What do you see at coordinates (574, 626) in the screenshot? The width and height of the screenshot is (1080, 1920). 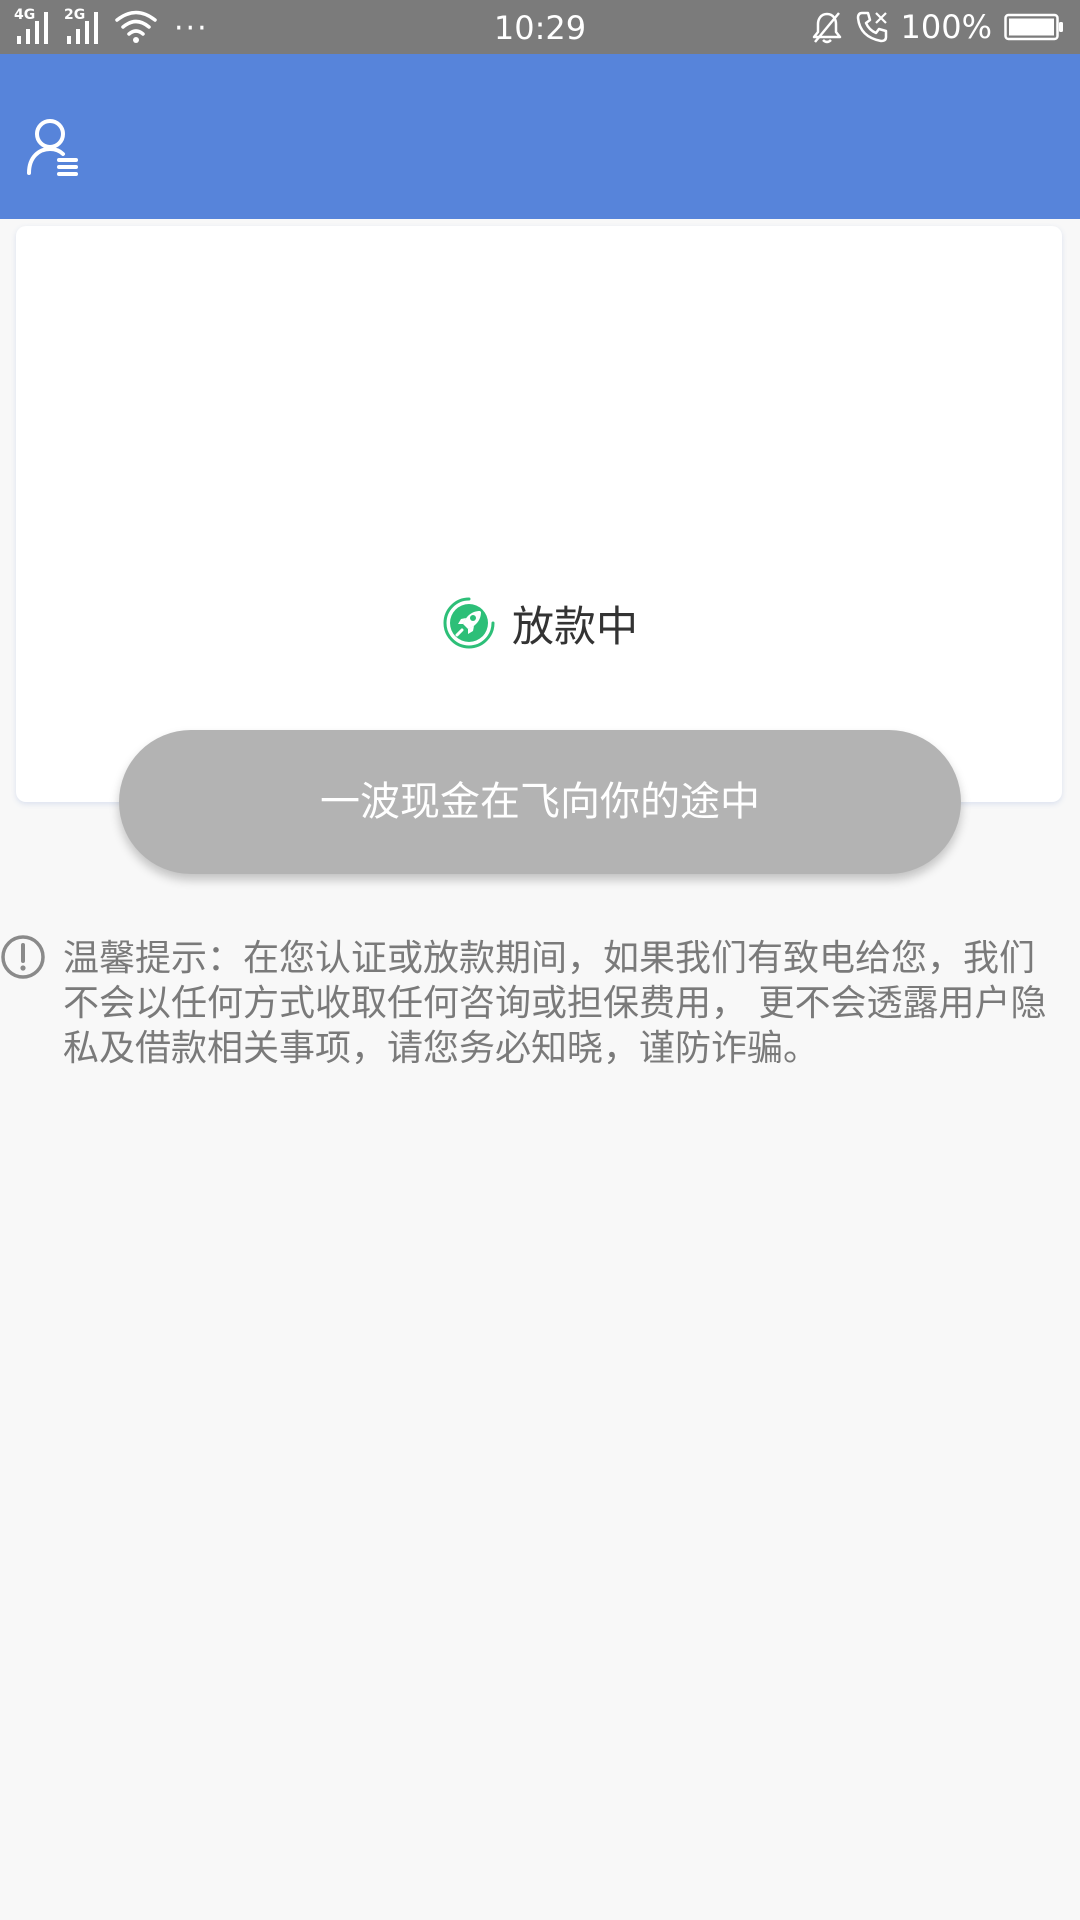 I see `status-label: 放款中` at bounding box center [574, 626].